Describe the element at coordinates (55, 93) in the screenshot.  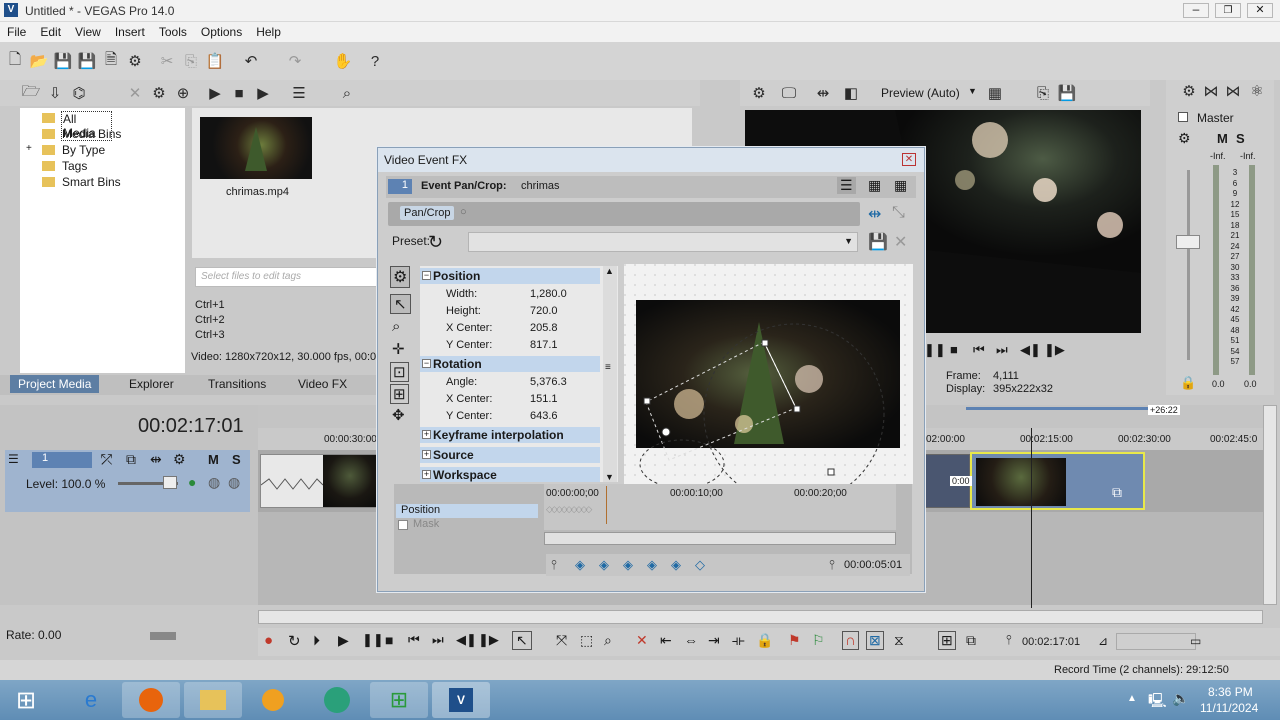
I see `capture-icon: ⇩` at that location.